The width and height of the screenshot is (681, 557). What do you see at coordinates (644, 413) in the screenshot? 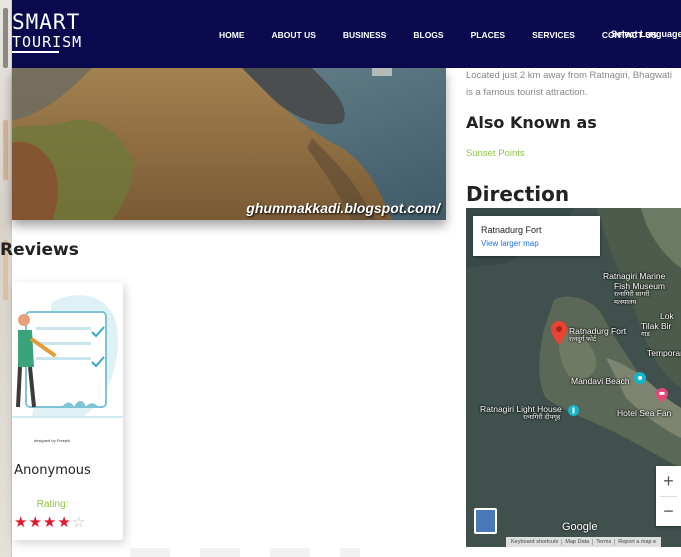
I see `map-label-hotel: Hotel Sea Fan` at bounding box center [644, 413].